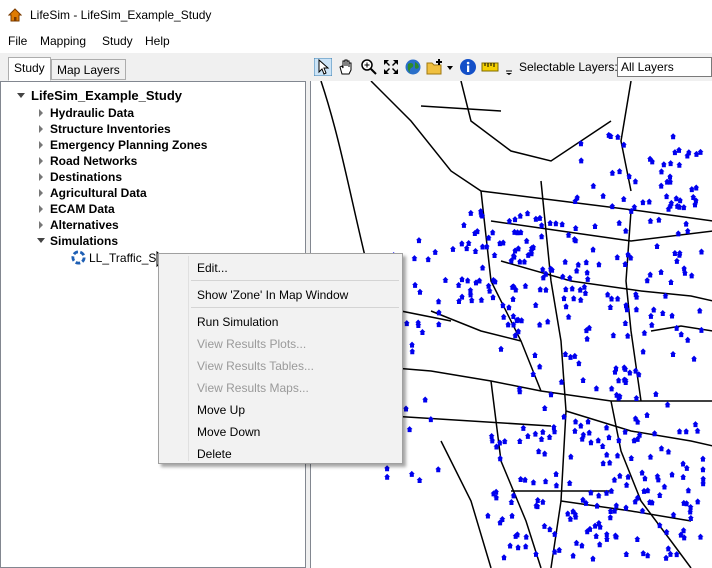  Describe the element at coordinates (391, 67) in the screenshot. I see `zoom-extent-icon` at that location.